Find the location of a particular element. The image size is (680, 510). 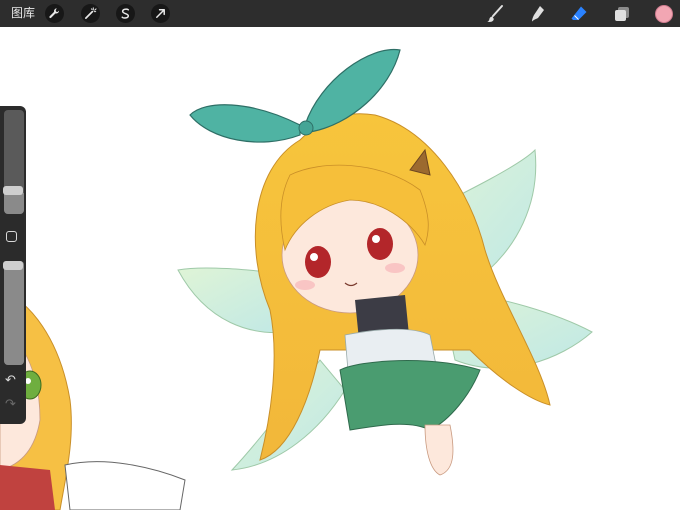

color-picker-button is located at coordinates (664, 14).